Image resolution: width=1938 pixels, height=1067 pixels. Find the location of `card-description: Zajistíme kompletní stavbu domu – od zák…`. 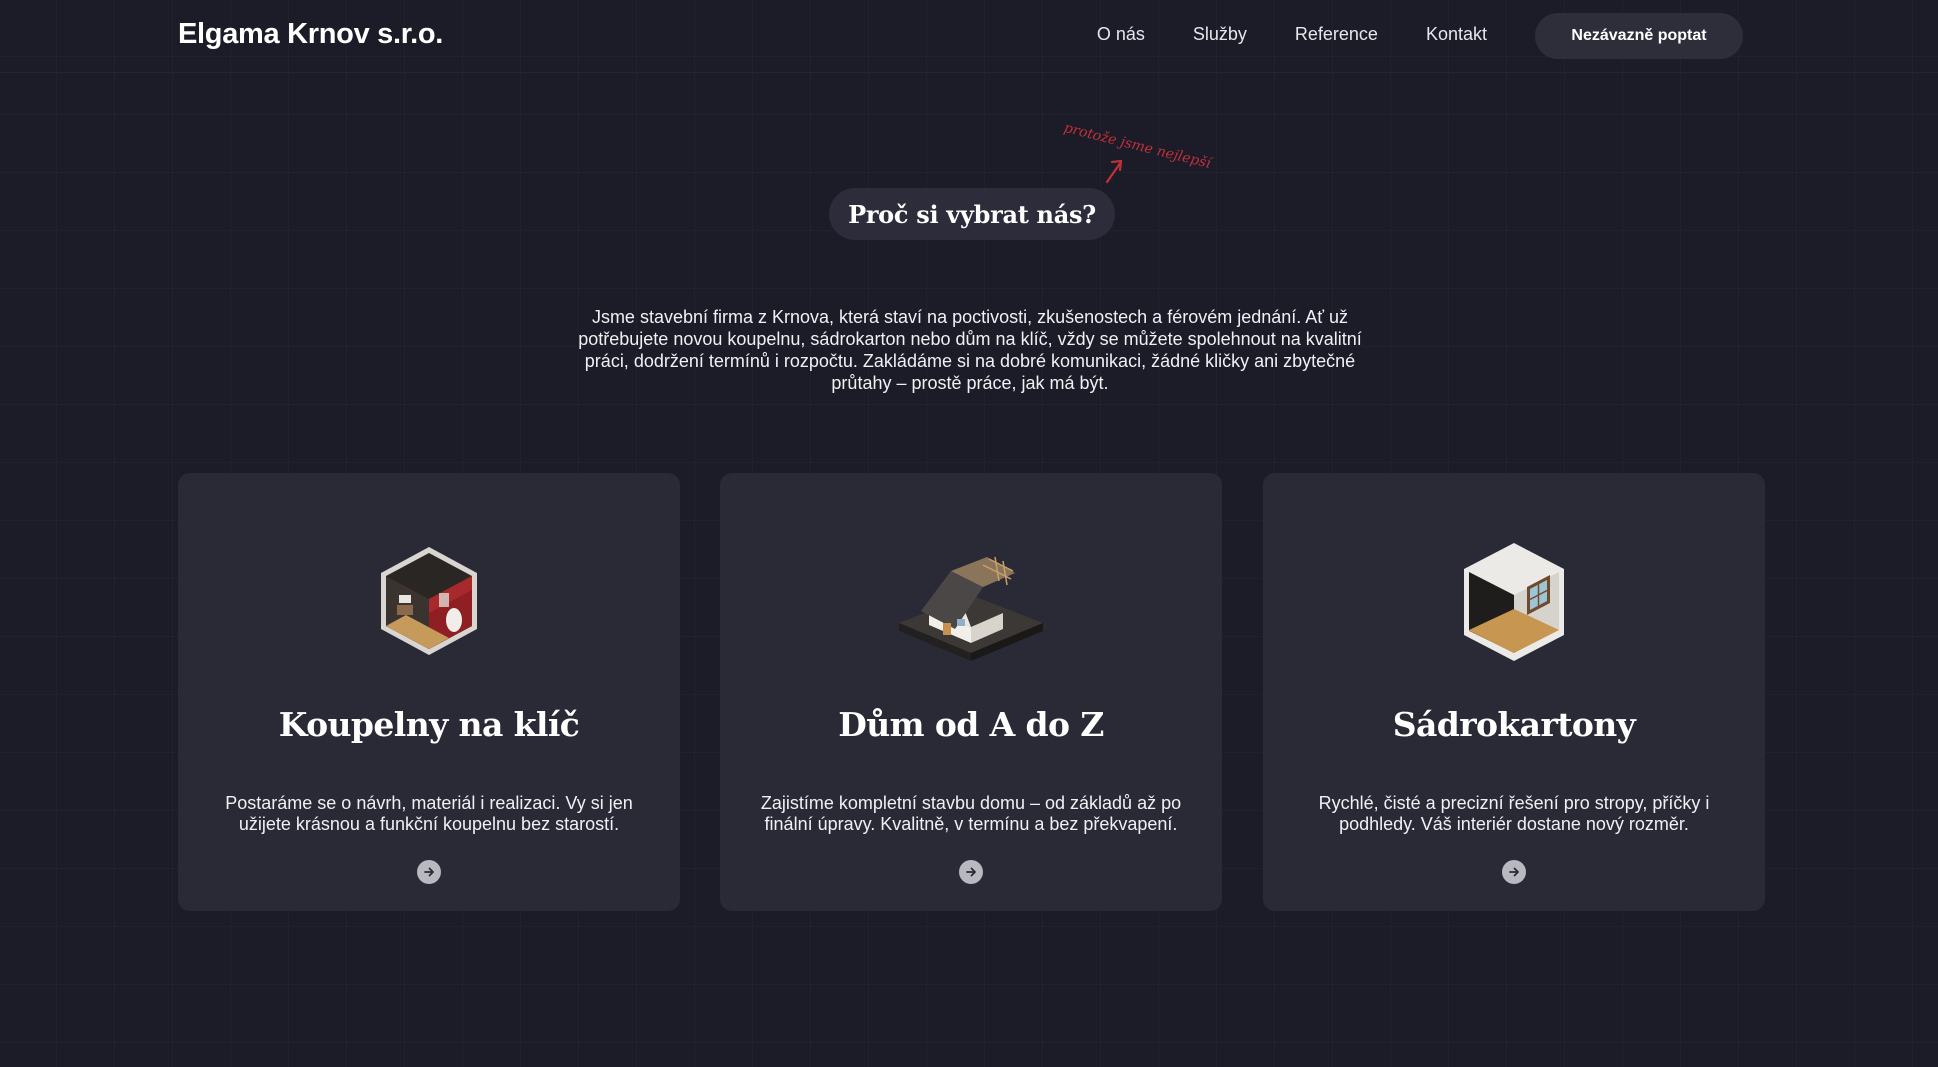

card-description: Zajistíme kompletní stavbu domu – od zák… is located at coordinates (971, 813).